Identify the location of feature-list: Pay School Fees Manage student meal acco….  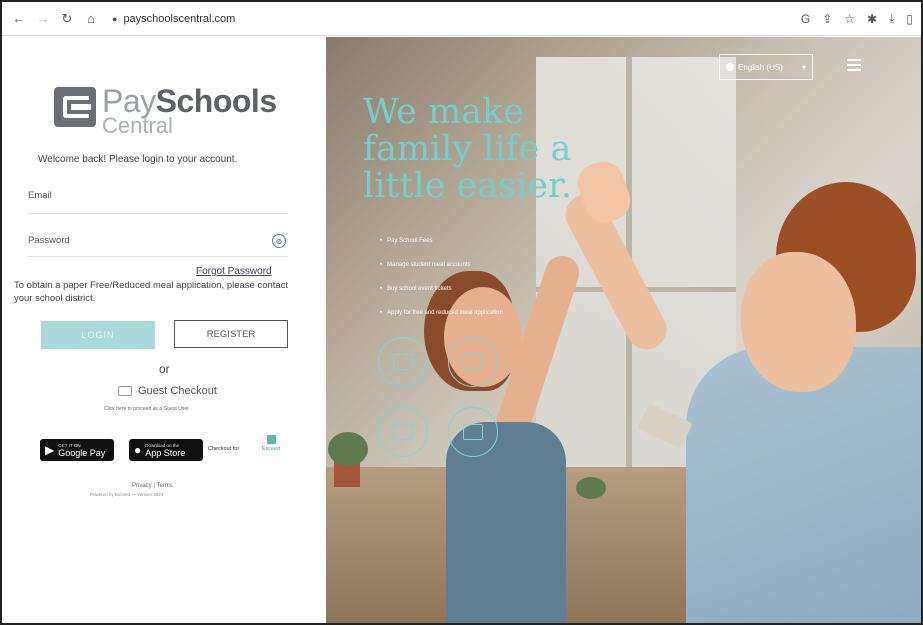
(441, 277).